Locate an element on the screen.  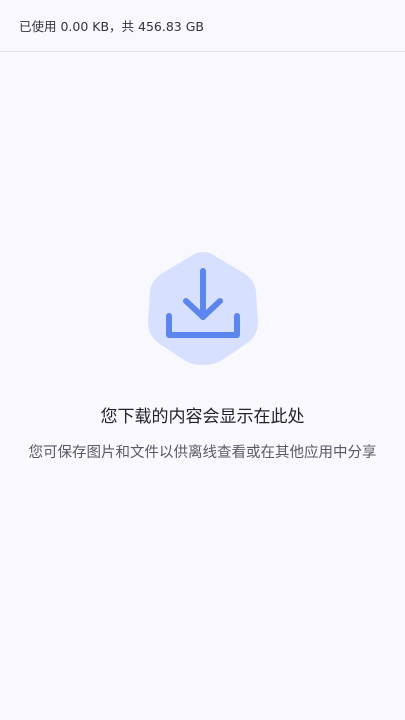
empty-state-description: 您可保存图片和文件以供离线查看或在其他应用中分享 is located at coordinates (202, 453).